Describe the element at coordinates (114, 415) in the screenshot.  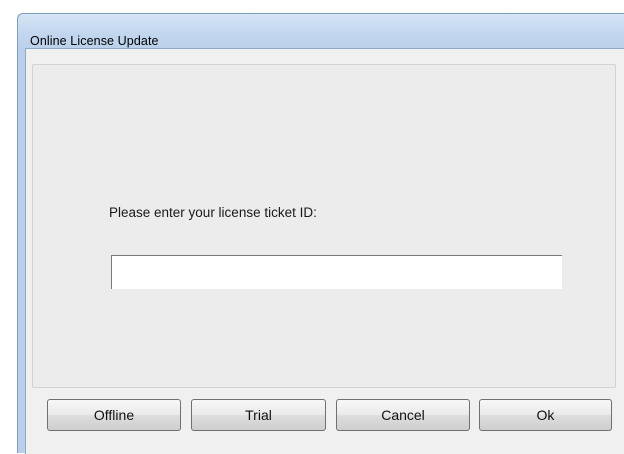
I see `offline-button: Offline` at that location.